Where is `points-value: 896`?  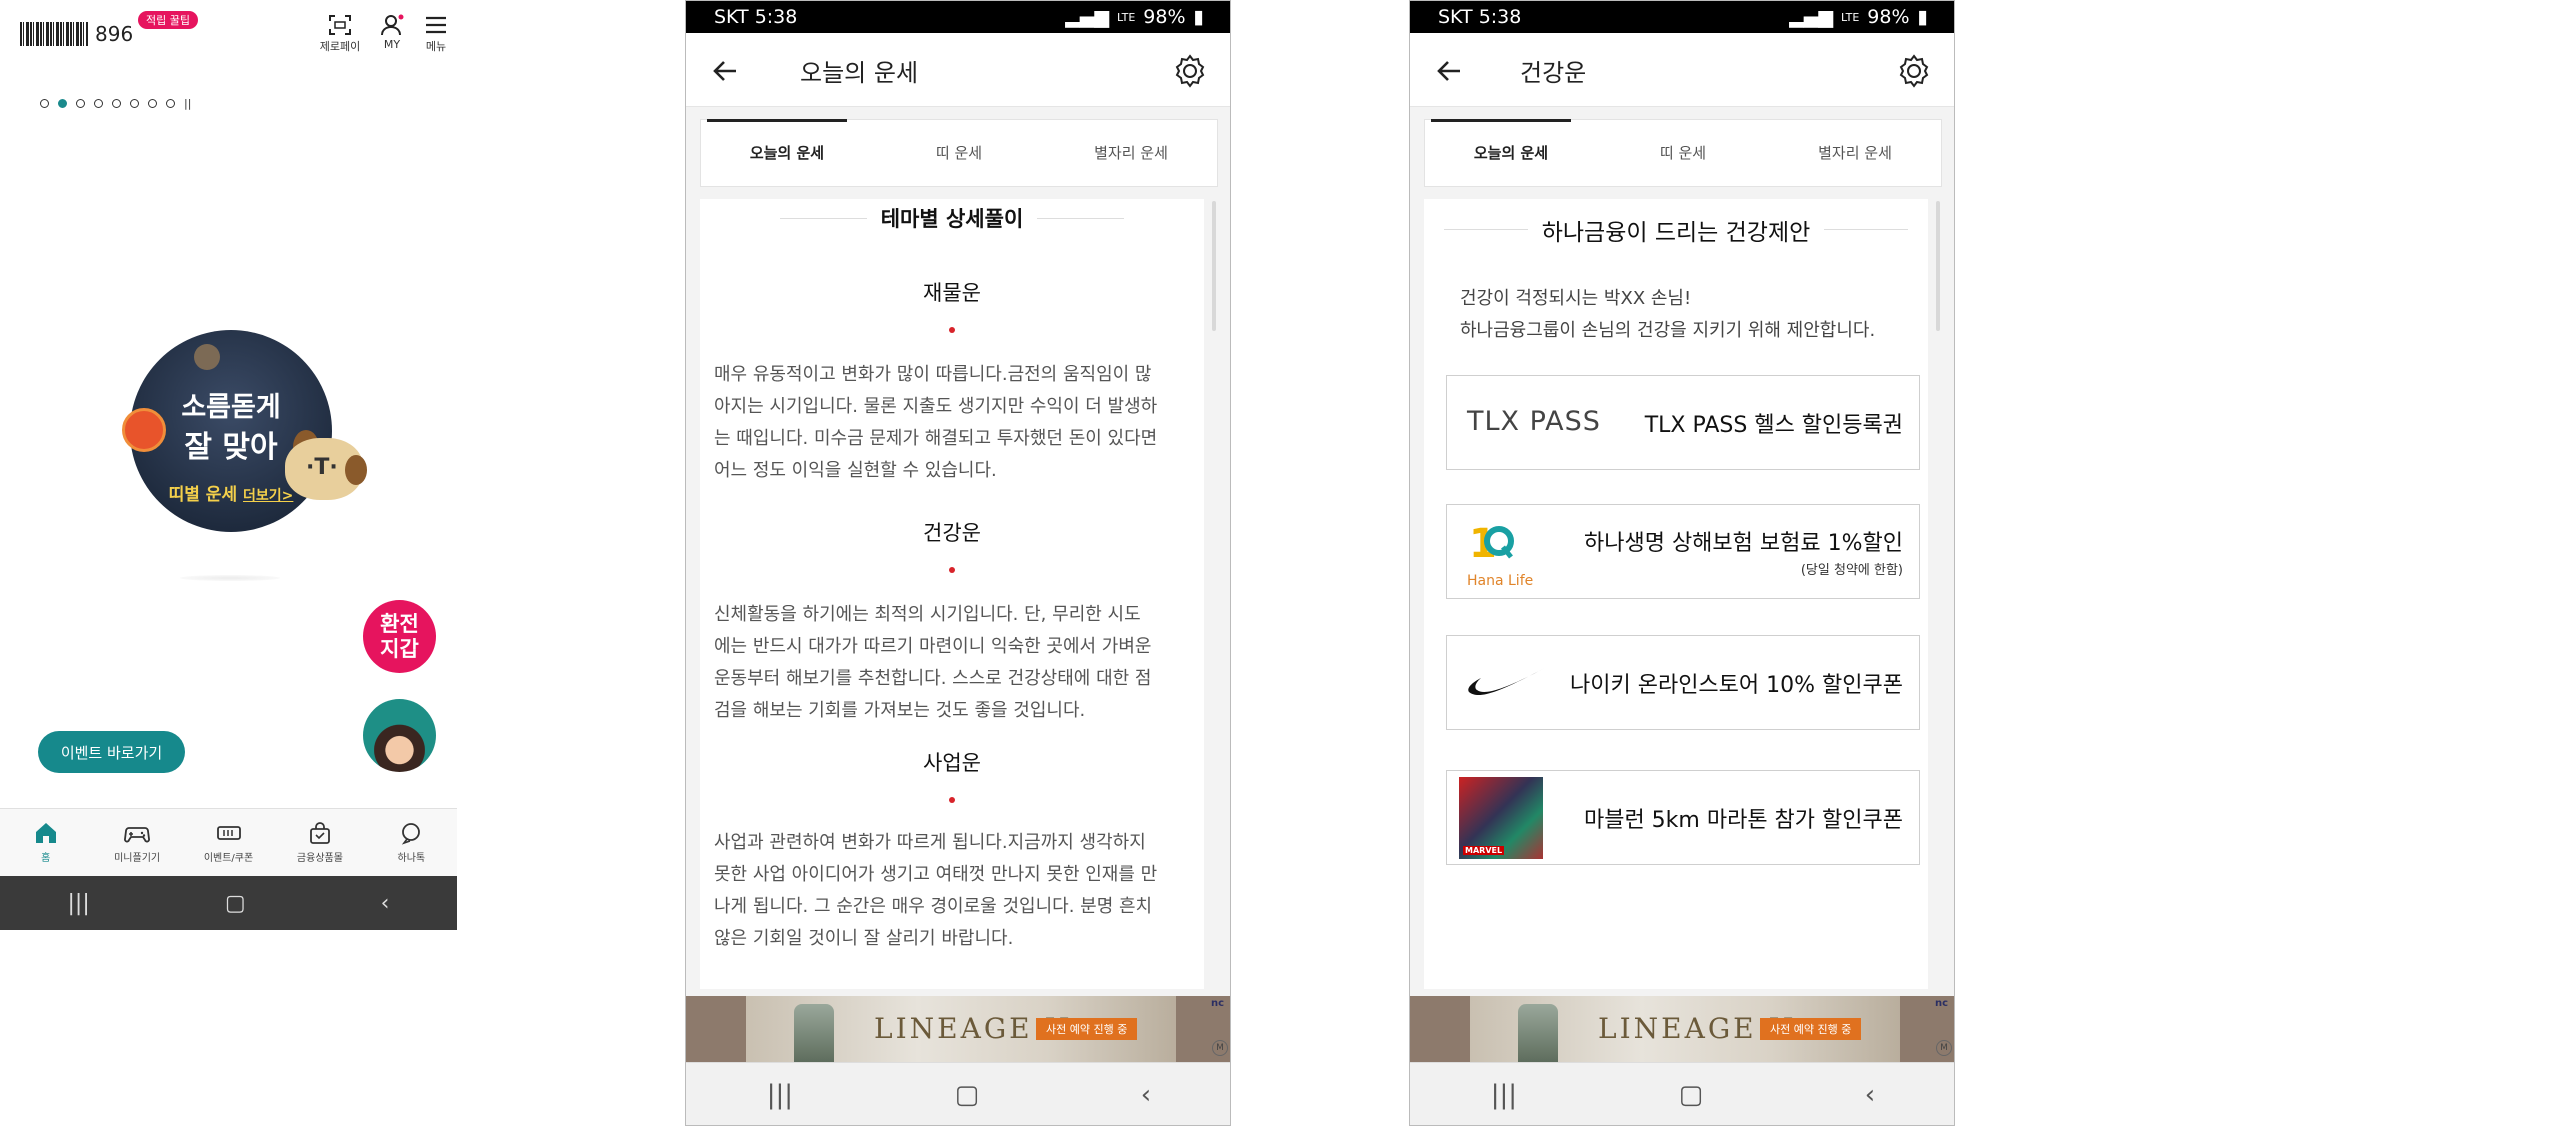 points-value: 896 is located at coordinates (114, 34).